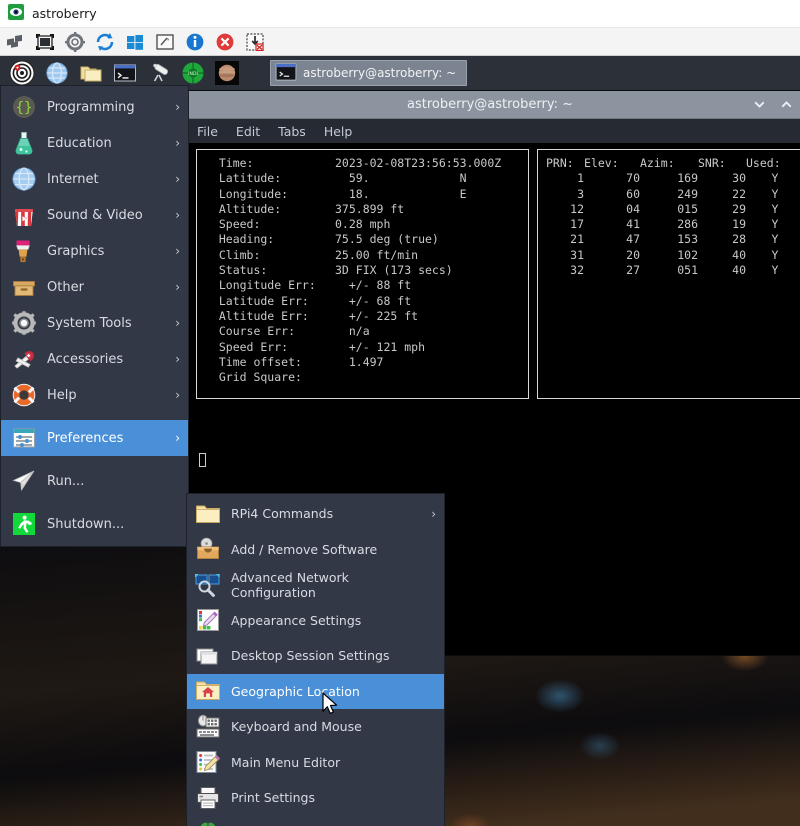  What do you see at coordinates (315, 585) in the screenshot?
I see `submenu-item-advanced-network-configuration: Advanced Network Configuration` at bounding box center [315, 585].